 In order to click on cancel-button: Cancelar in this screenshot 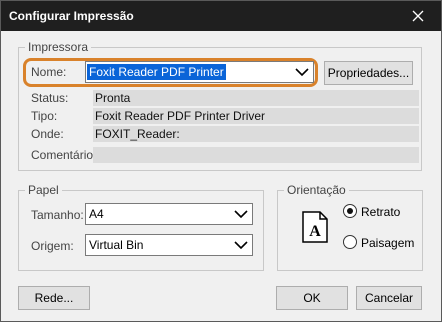, I will do `click(389, 298)`.